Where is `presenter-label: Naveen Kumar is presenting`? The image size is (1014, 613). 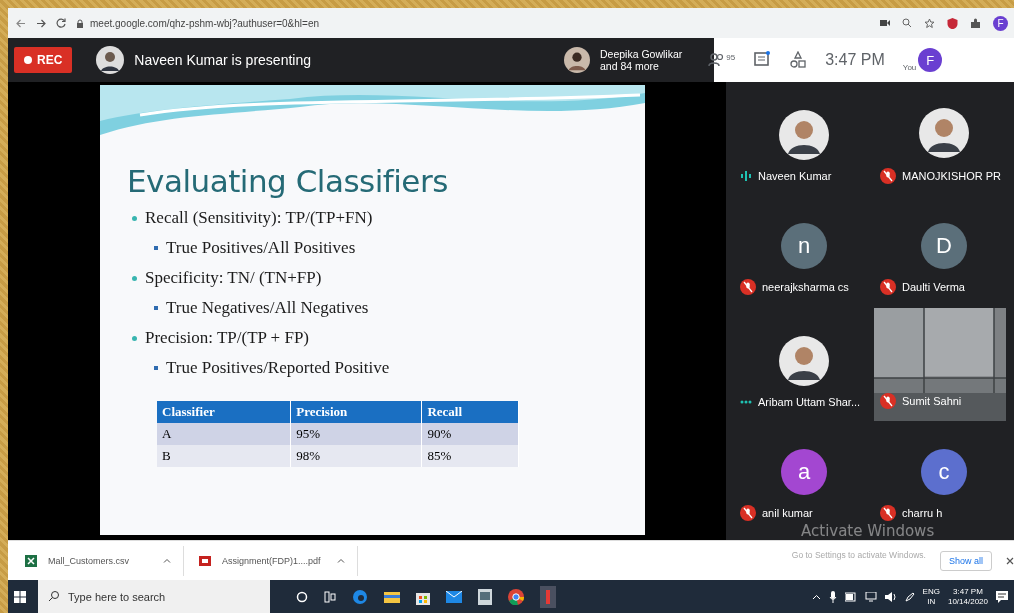 presenter-label: Naveen Kumar is presenting is located at coordinates (223, 60).